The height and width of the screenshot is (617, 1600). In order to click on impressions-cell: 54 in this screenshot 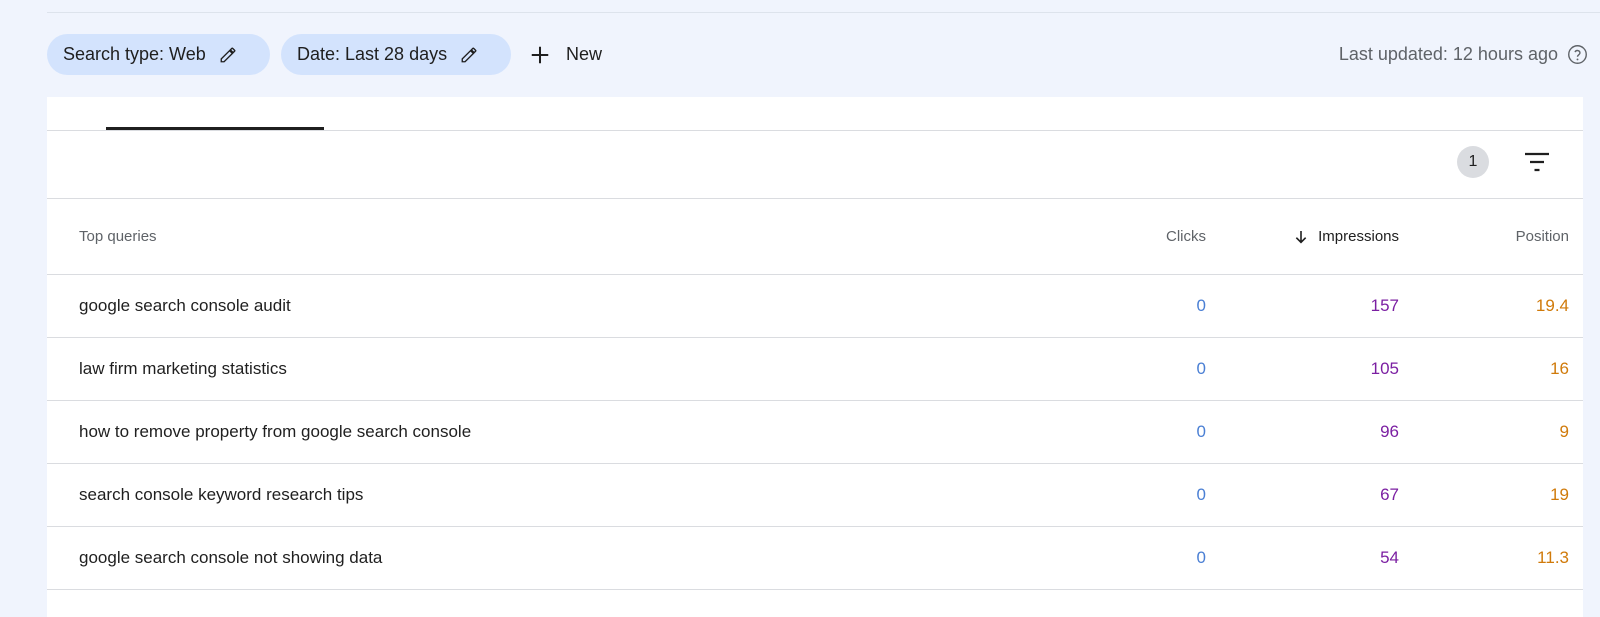, I will do `click(1389, 557)`.